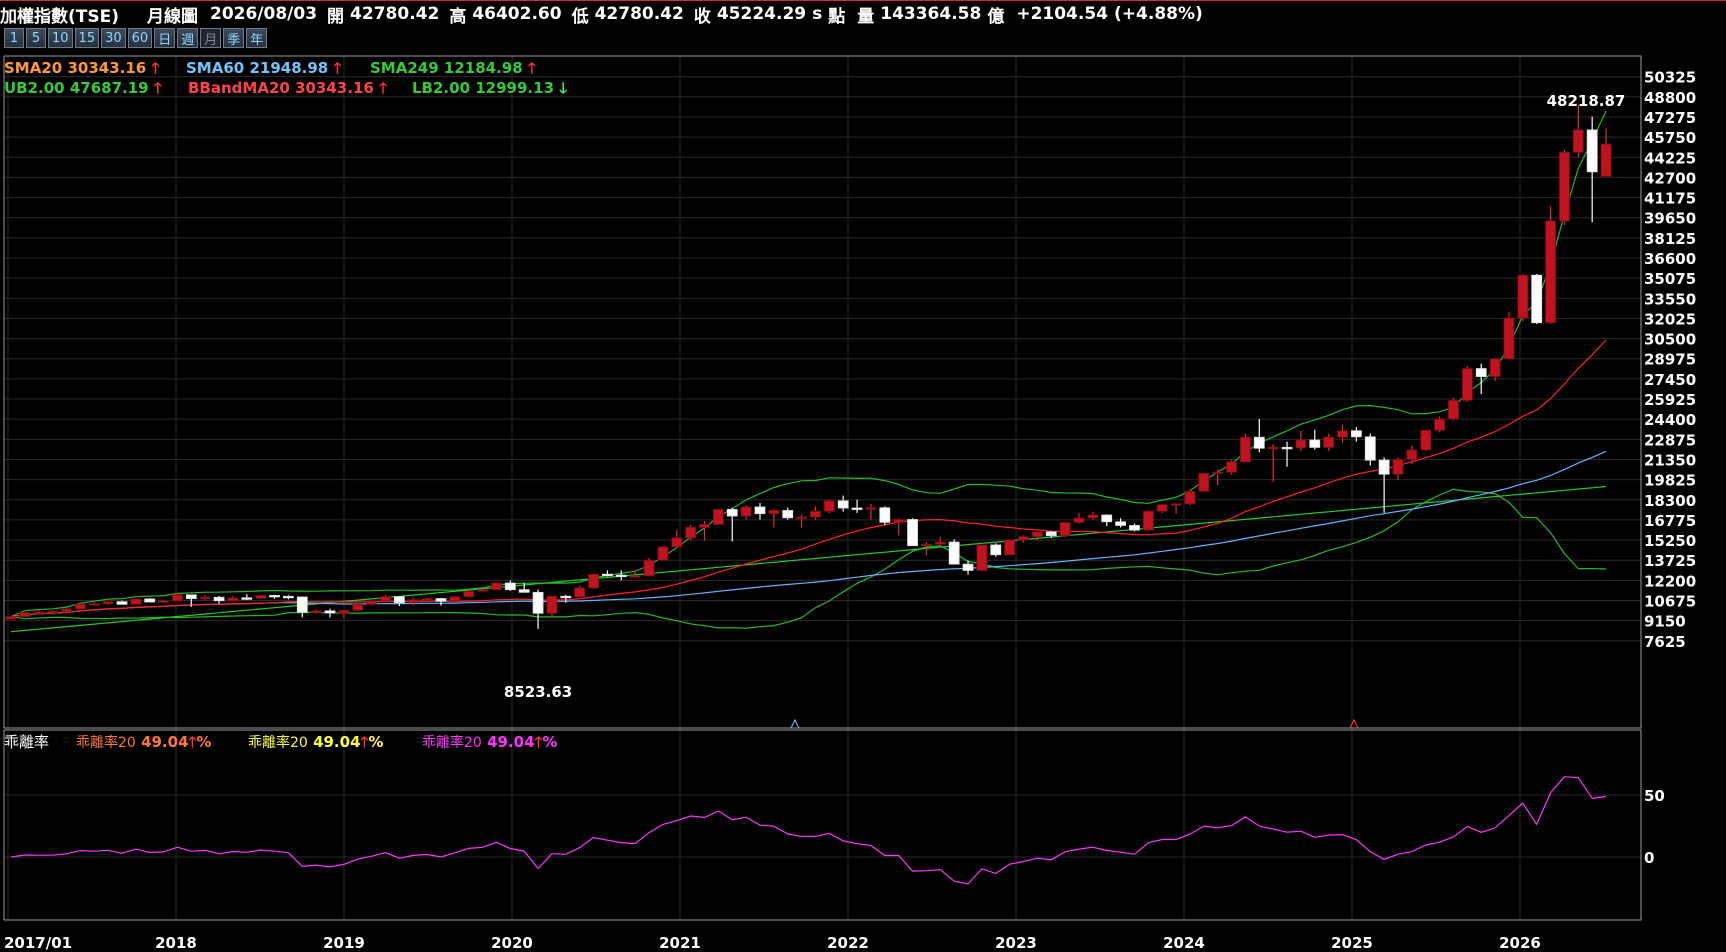  What do you see at coordinates (1670, 521) in the screenshot?
I see `price-tick-label: 16775` at bounding box center [1670, 521].